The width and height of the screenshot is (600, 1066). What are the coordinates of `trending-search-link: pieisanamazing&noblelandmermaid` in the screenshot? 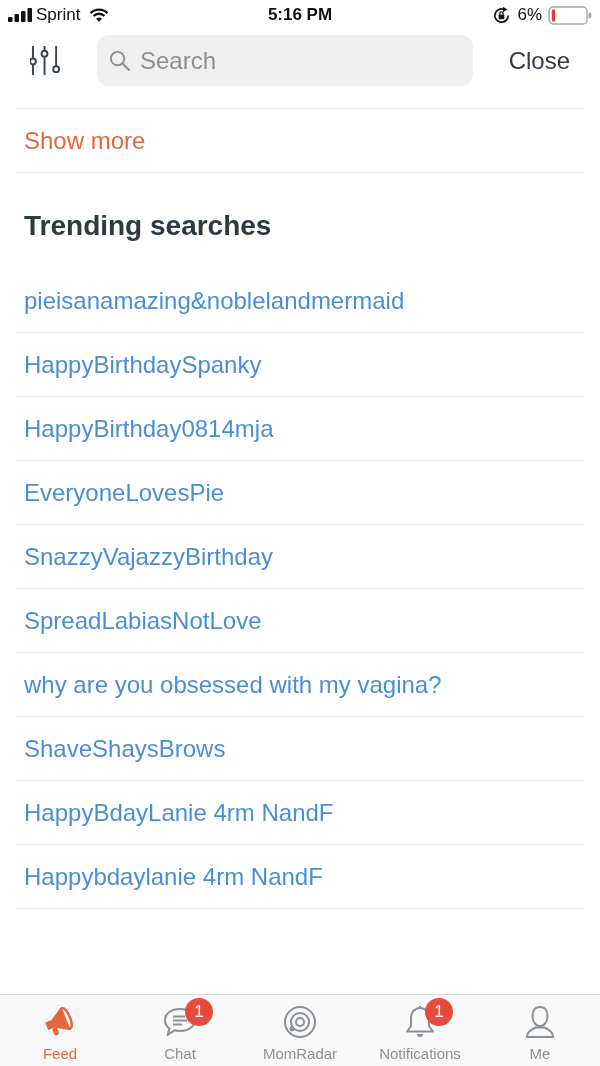 It's located at (214, 300).